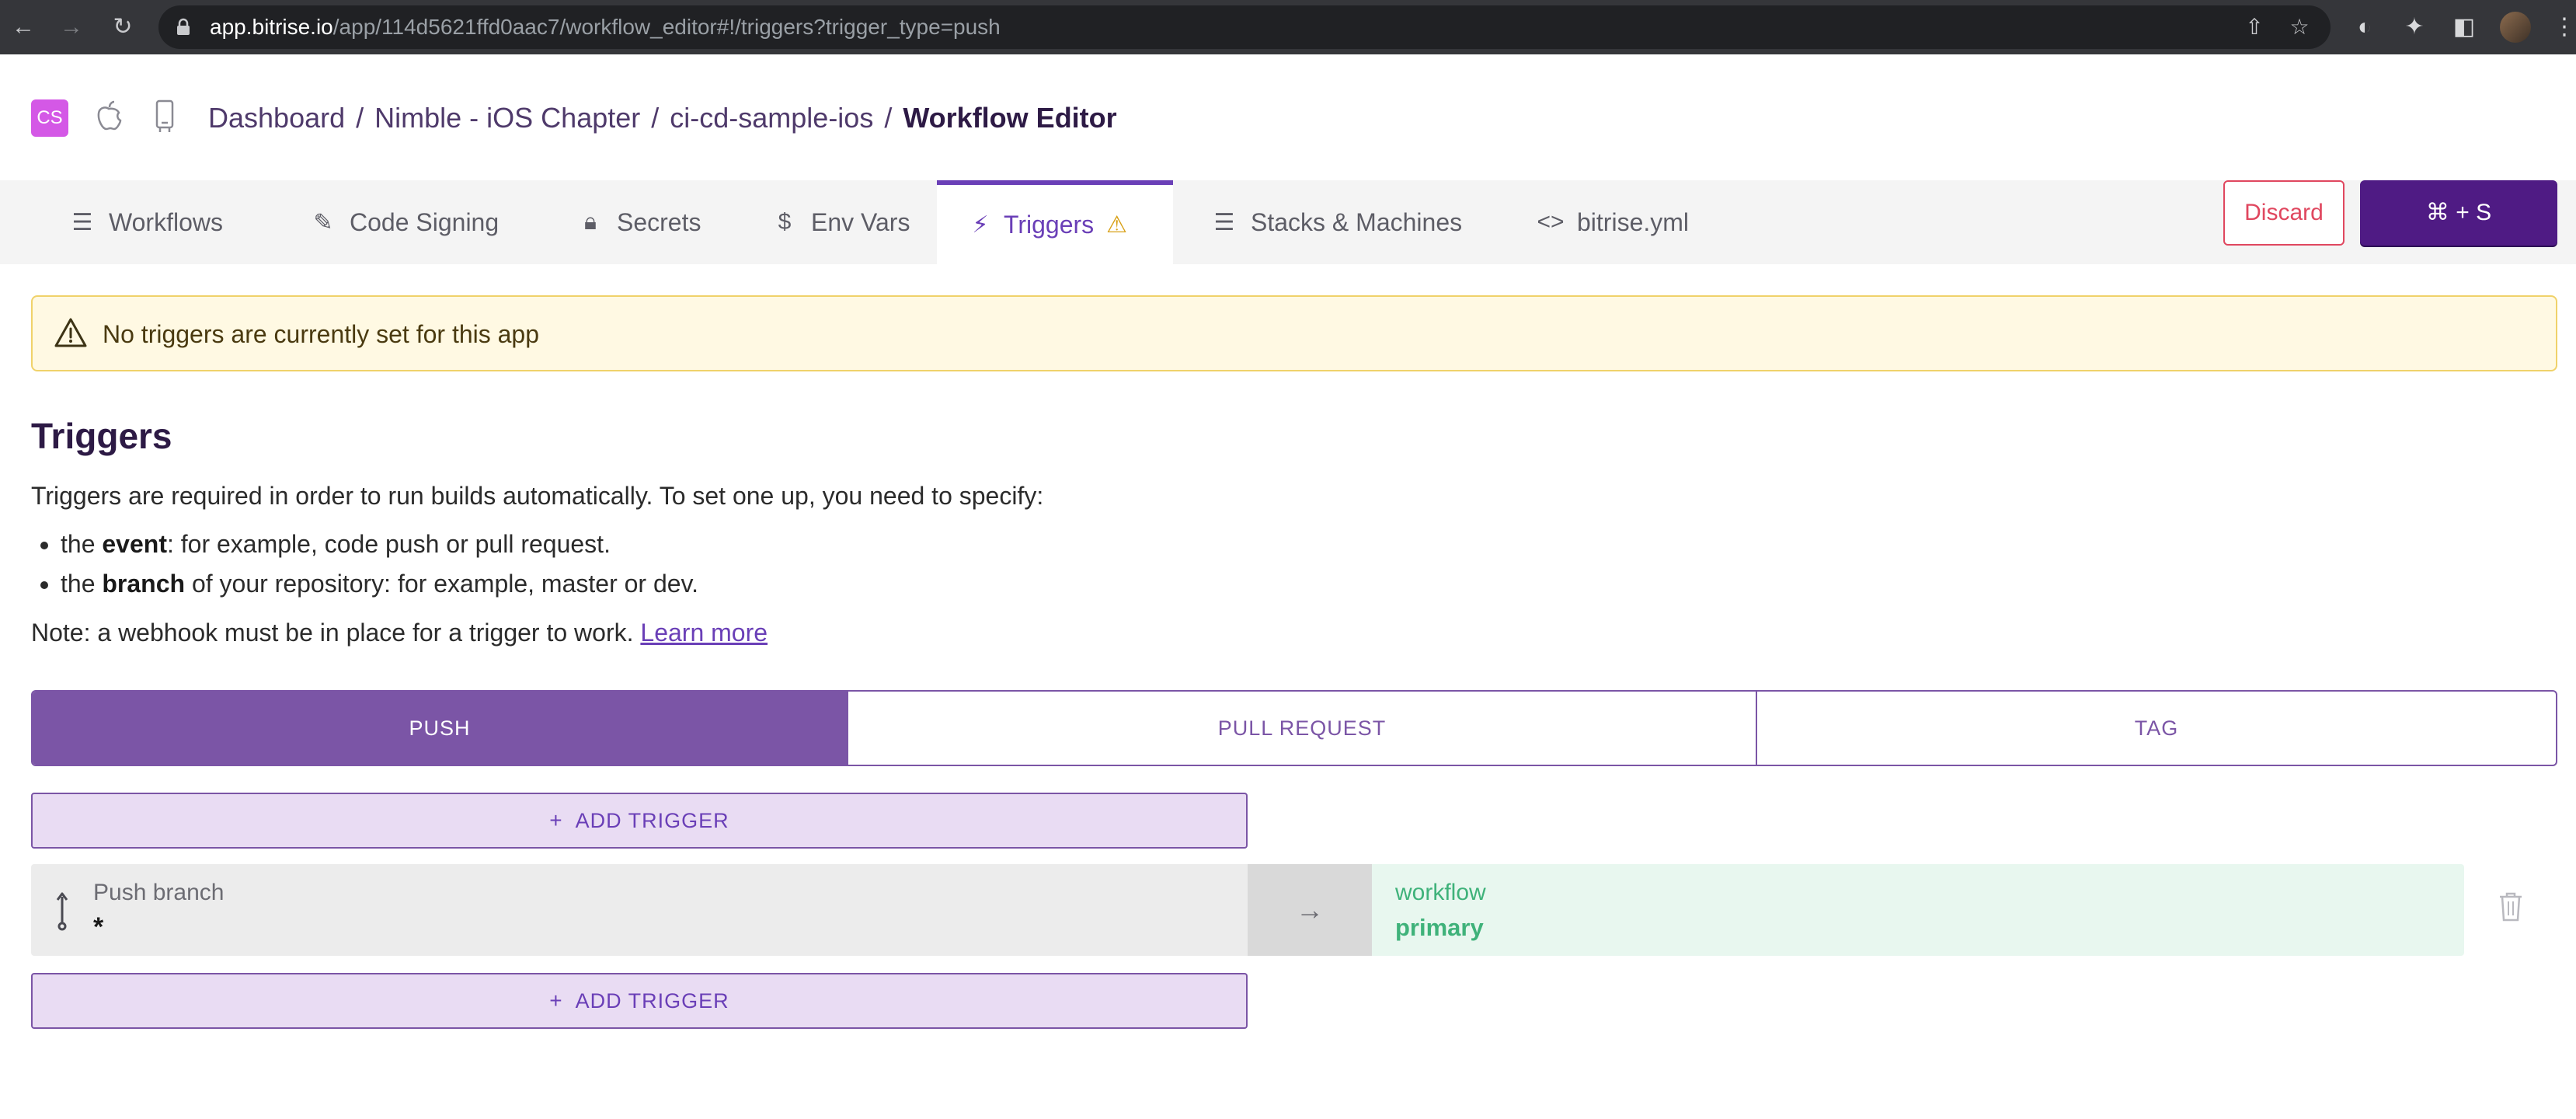  Describe the element at coordinates (771, 118) in the screenshot. I see `breadcrumb-app: ci-cd-sample-ios` at that location.